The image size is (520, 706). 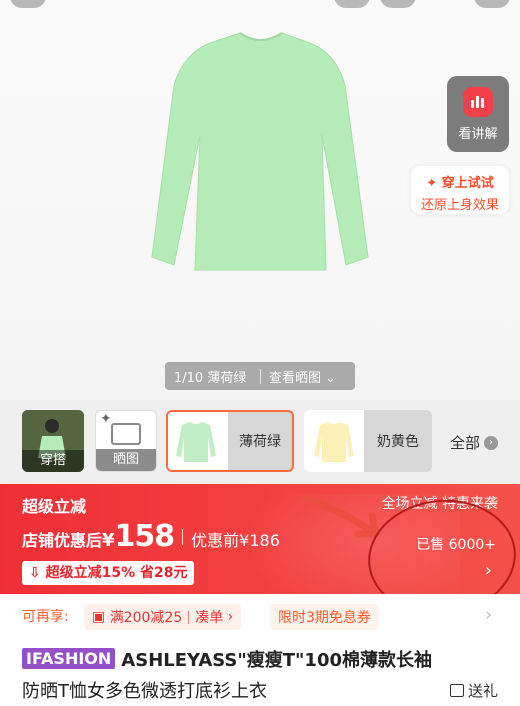 I want to click on coupons-lead: 可再享:, so click(x=45, y=617).